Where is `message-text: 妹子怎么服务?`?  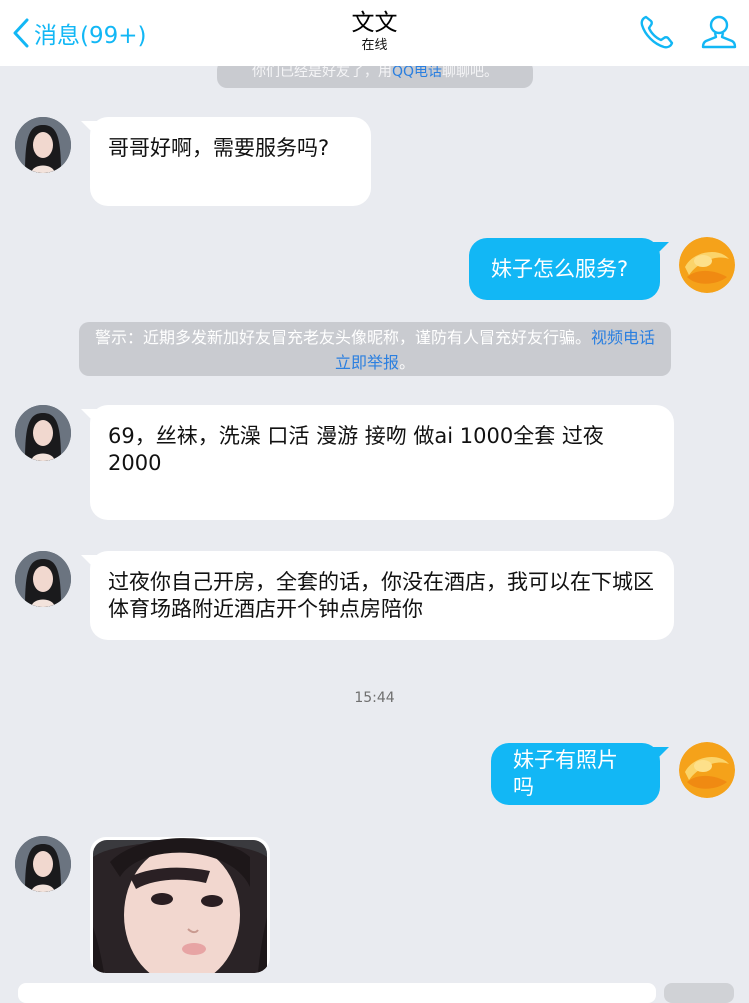
message-text: 妹子怎么服务? is located at coordinates (560, 268).